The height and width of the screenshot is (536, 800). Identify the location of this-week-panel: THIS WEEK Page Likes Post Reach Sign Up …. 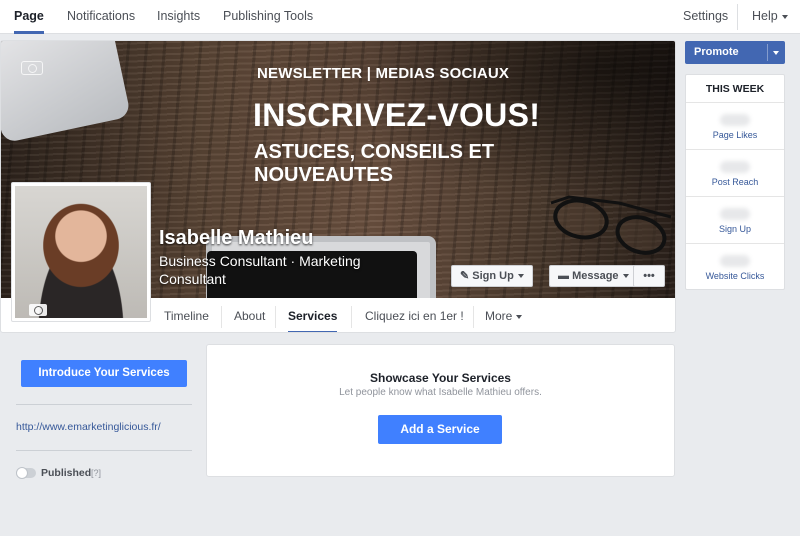
(735, 182).